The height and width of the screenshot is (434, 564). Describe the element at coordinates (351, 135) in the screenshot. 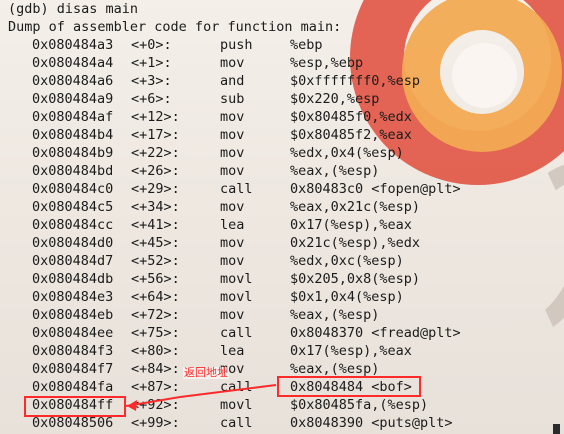

I see `instruction-operands: $0x80485f2,%eax` at that location.